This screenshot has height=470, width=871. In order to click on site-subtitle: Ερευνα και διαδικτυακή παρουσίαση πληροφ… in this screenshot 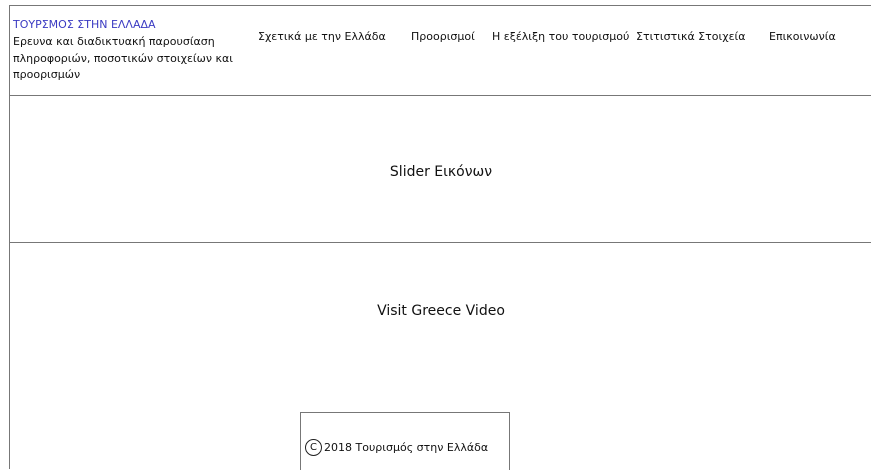, I will do `click(123, 58)`.